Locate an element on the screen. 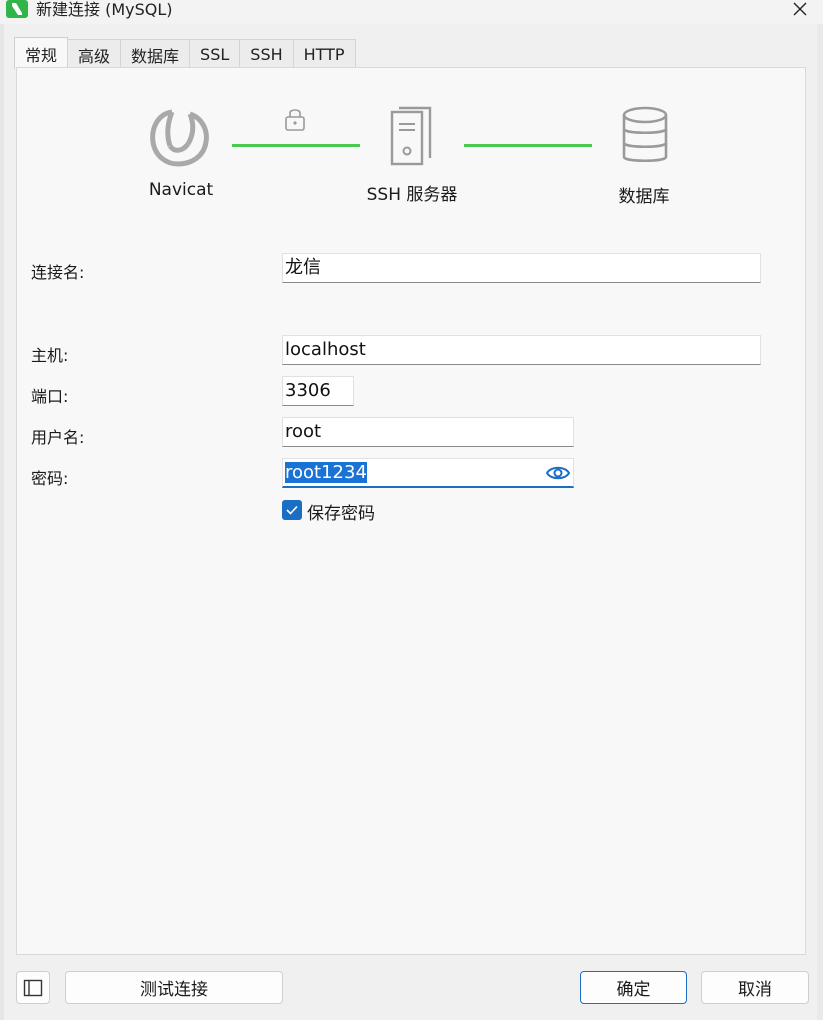  close-button is located at coordinates (800, 12).